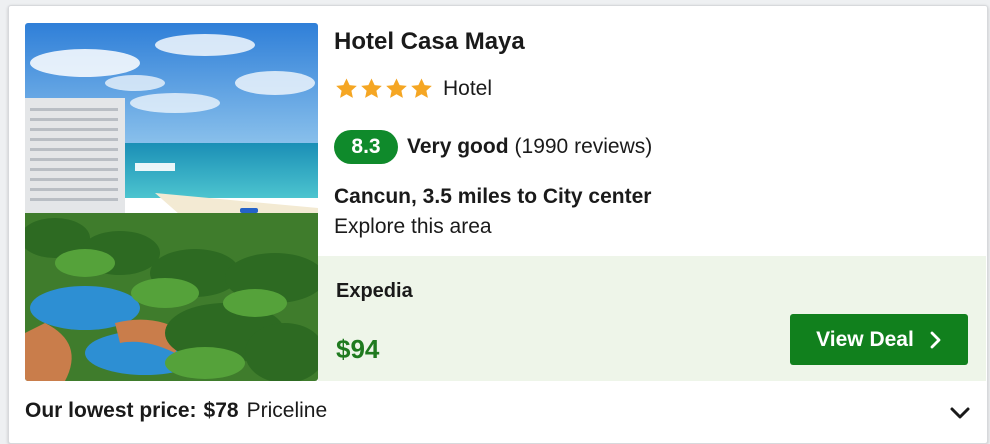  I want to click on star-rating, so click(384, 89).